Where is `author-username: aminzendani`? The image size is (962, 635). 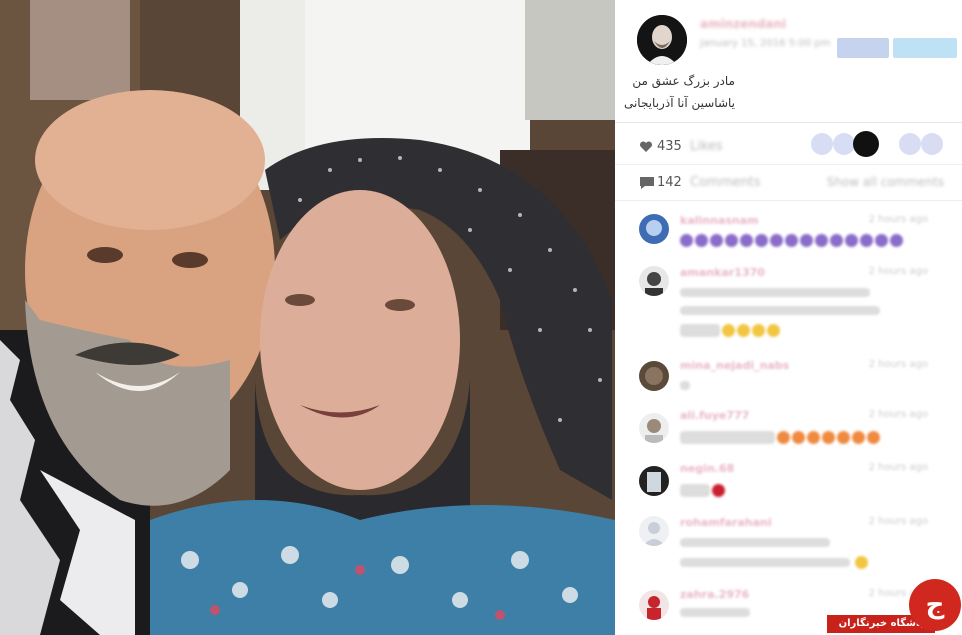
author-username: aminzendani is located at coordinates (743, 24).